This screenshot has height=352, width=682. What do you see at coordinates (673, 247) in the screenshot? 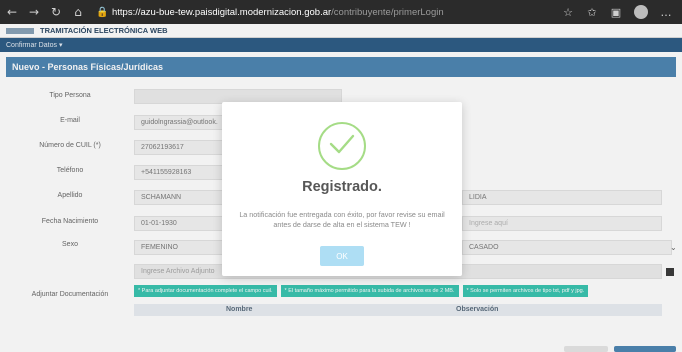
I see `chevron-down-icon: ⌄` at bounding box center [673, 247].